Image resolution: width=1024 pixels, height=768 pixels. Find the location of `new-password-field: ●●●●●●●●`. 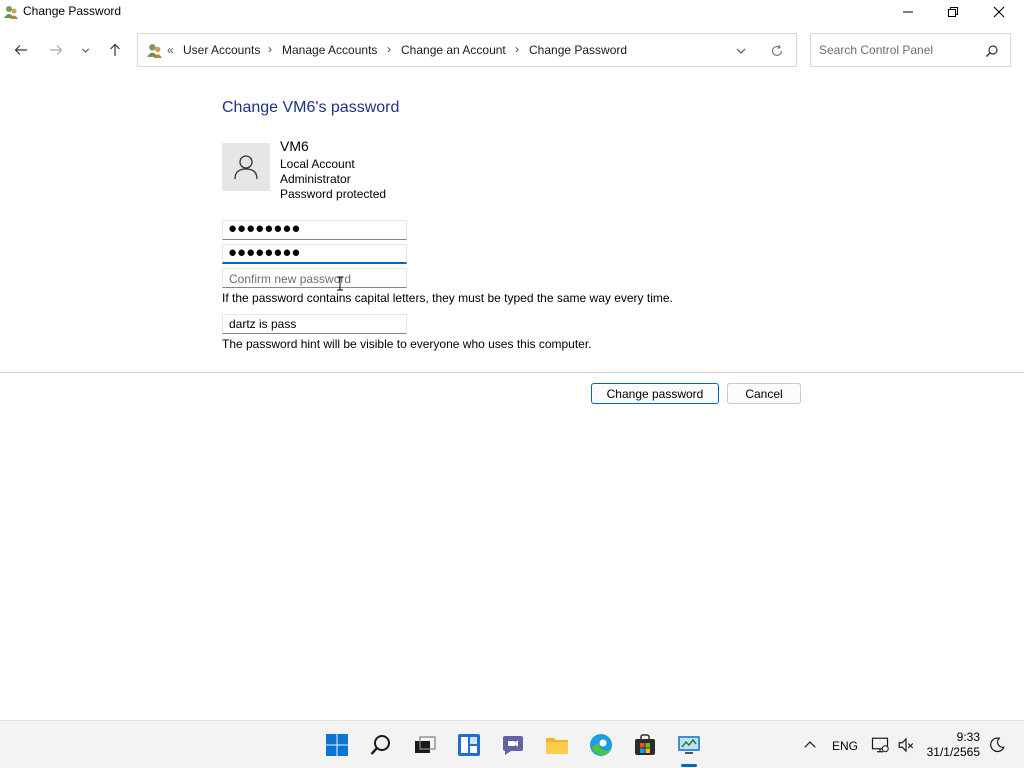

new-password-field: ●●●●●●●● is located at coordinates (314, 254).